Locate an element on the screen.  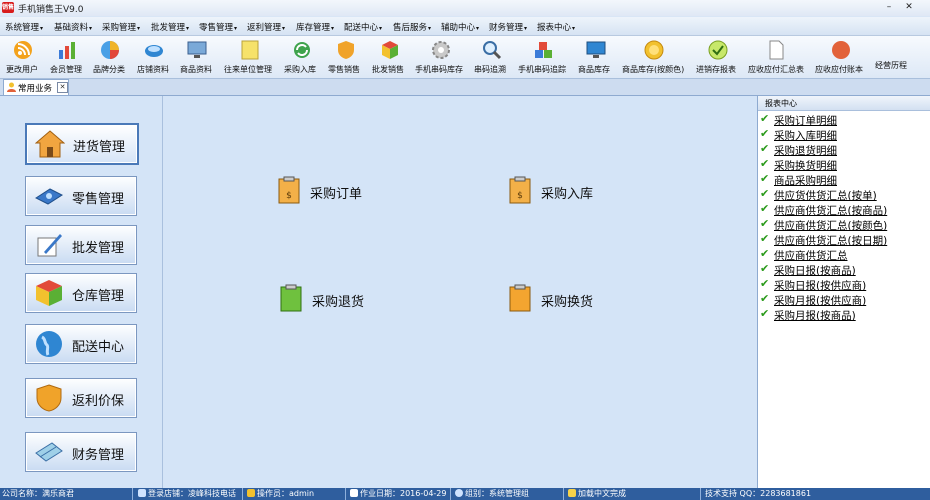
left-nav: 进货管理 零售管理 批发管理 仓库管理 配送中心 返利价保 财务管理 is located at coordinates (81, 292).